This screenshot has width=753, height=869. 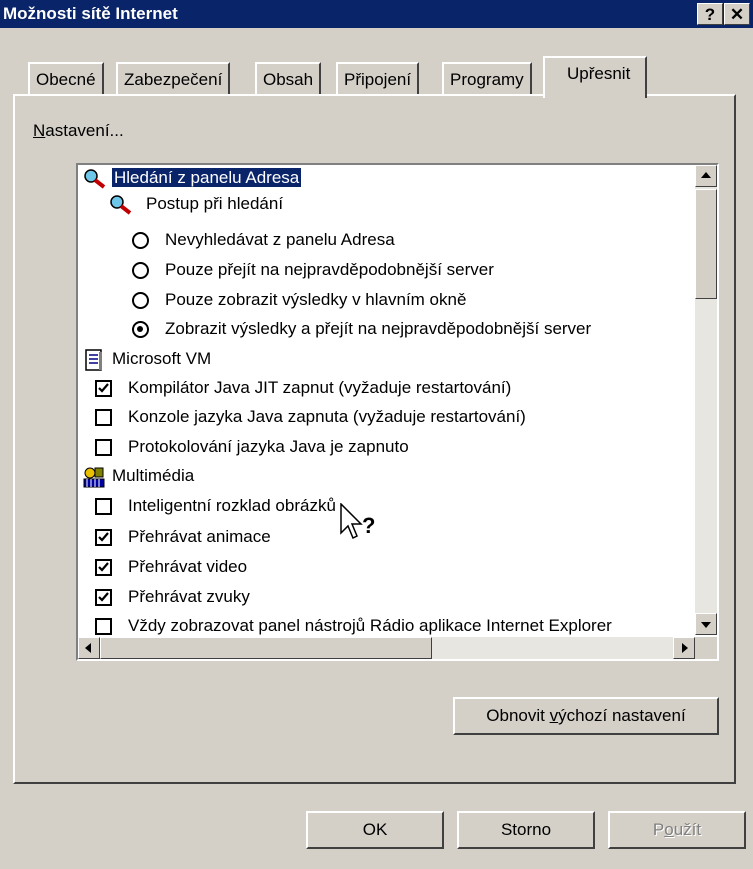 What do you see at coordinates (658, 829) in the screenshot?
I see `button-label: P` at bounding box center [658, 829].